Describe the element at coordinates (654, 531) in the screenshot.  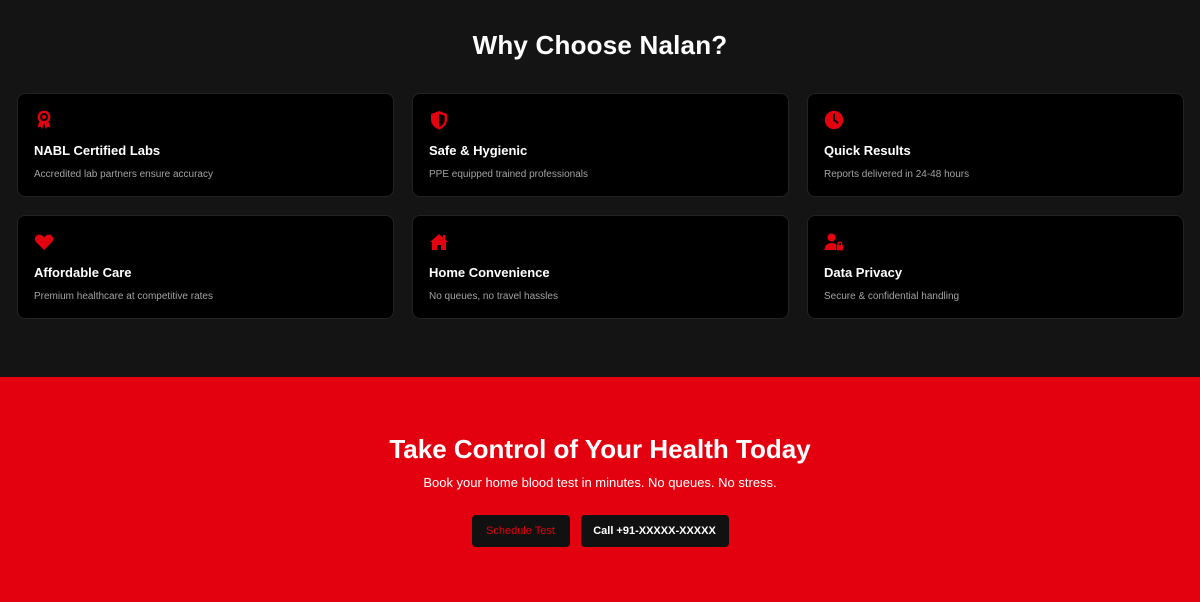
I see `call-button: Call +91-XXXXX-XXXXX` at that location.